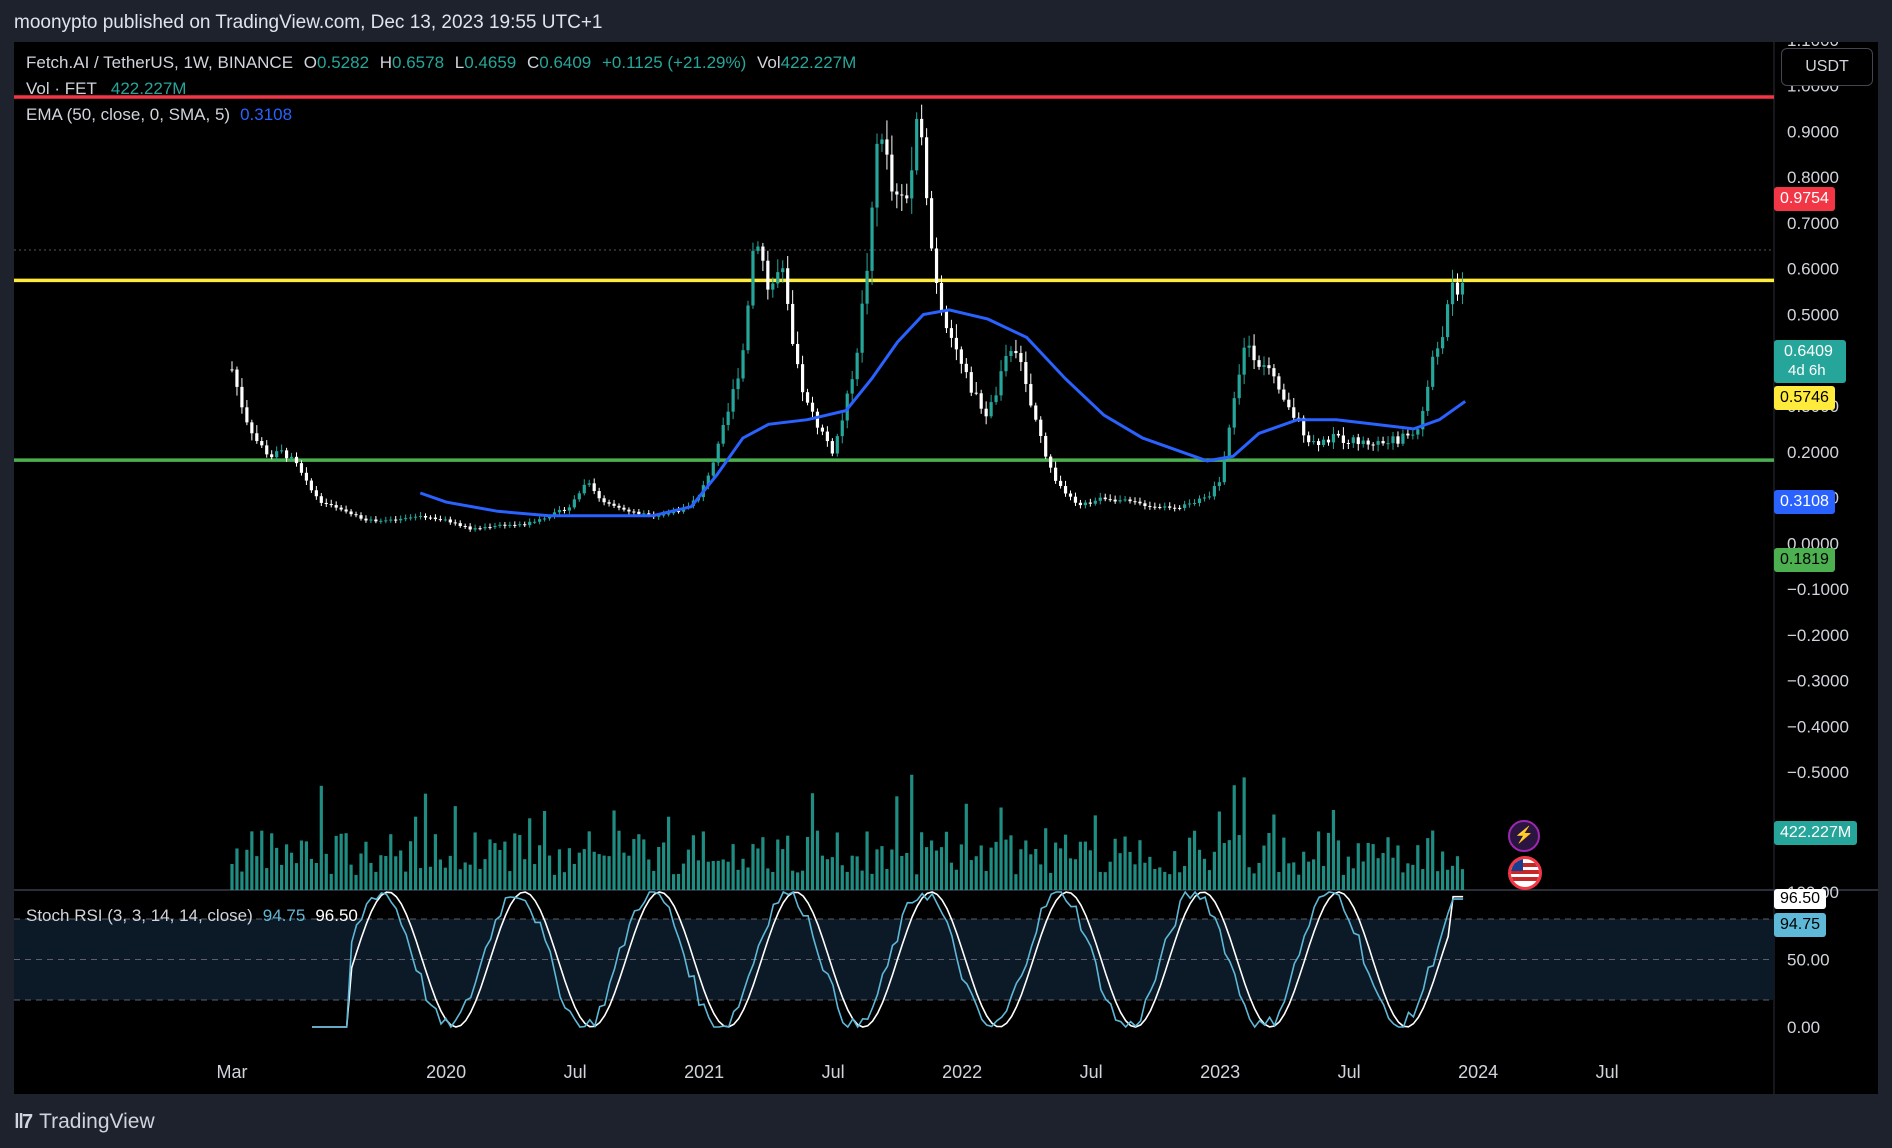 This screenshot has width=1892, height=1148. Describe the element at coordinates (61, 88) in the screenshot. I see `volume-title: Vol · FET` at that location.